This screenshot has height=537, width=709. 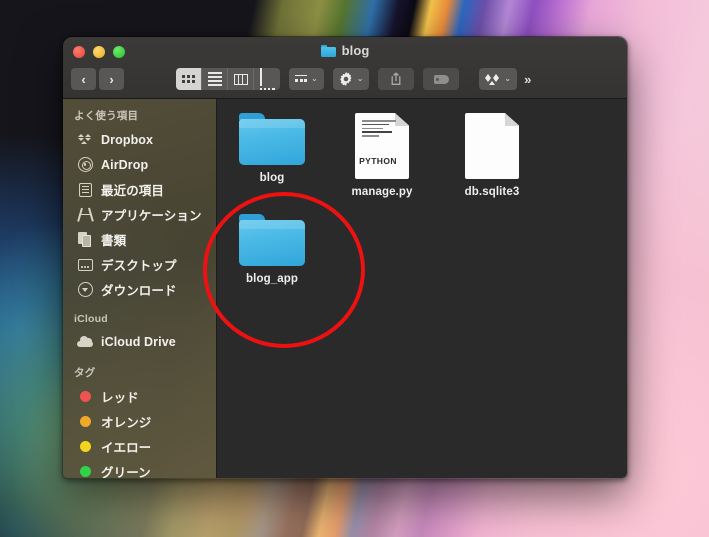 I want to click on sidebar-item-dropbox: Dropbox, so click(x=139, y=139).